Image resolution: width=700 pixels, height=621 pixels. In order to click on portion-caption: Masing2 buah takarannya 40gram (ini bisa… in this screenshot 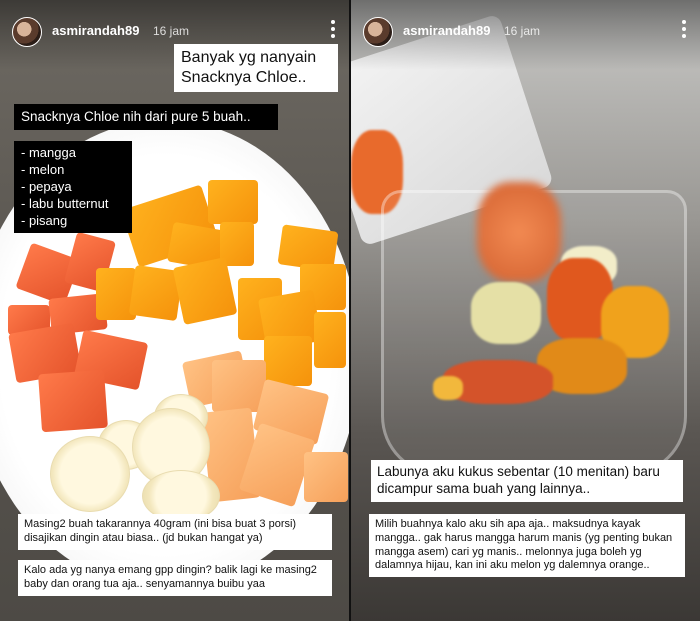, I will do `click(175, 532)`.